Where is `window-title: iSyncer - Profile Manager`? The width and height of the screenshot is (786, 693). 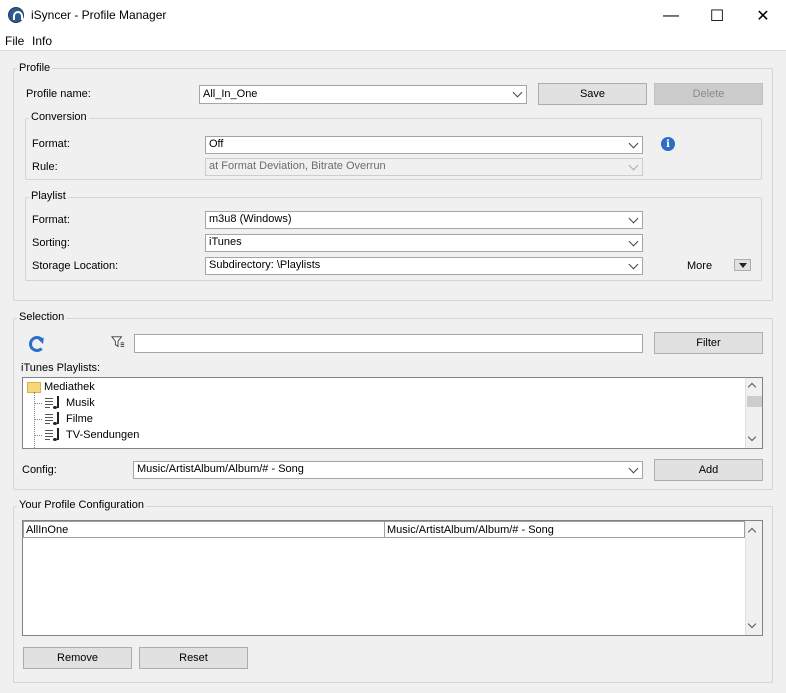
window-title: iSyncer - Profile Manager is located at coordinates (99, 15).